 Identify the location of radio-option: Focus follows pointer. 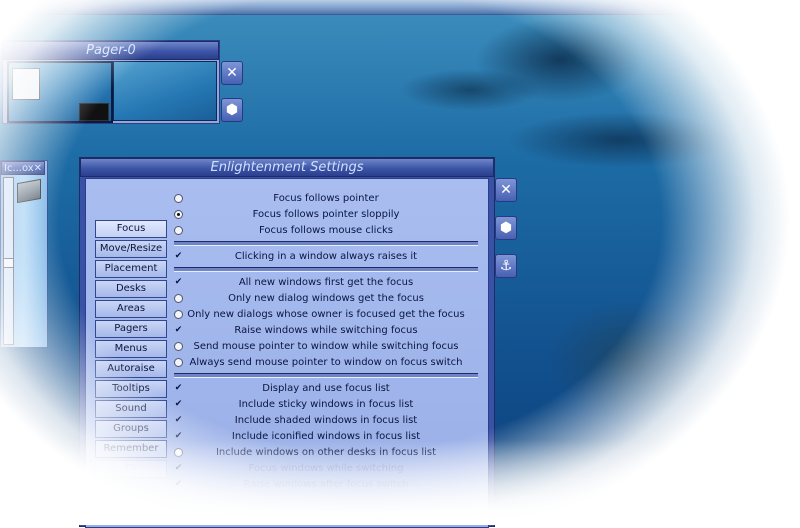
(326, 199).